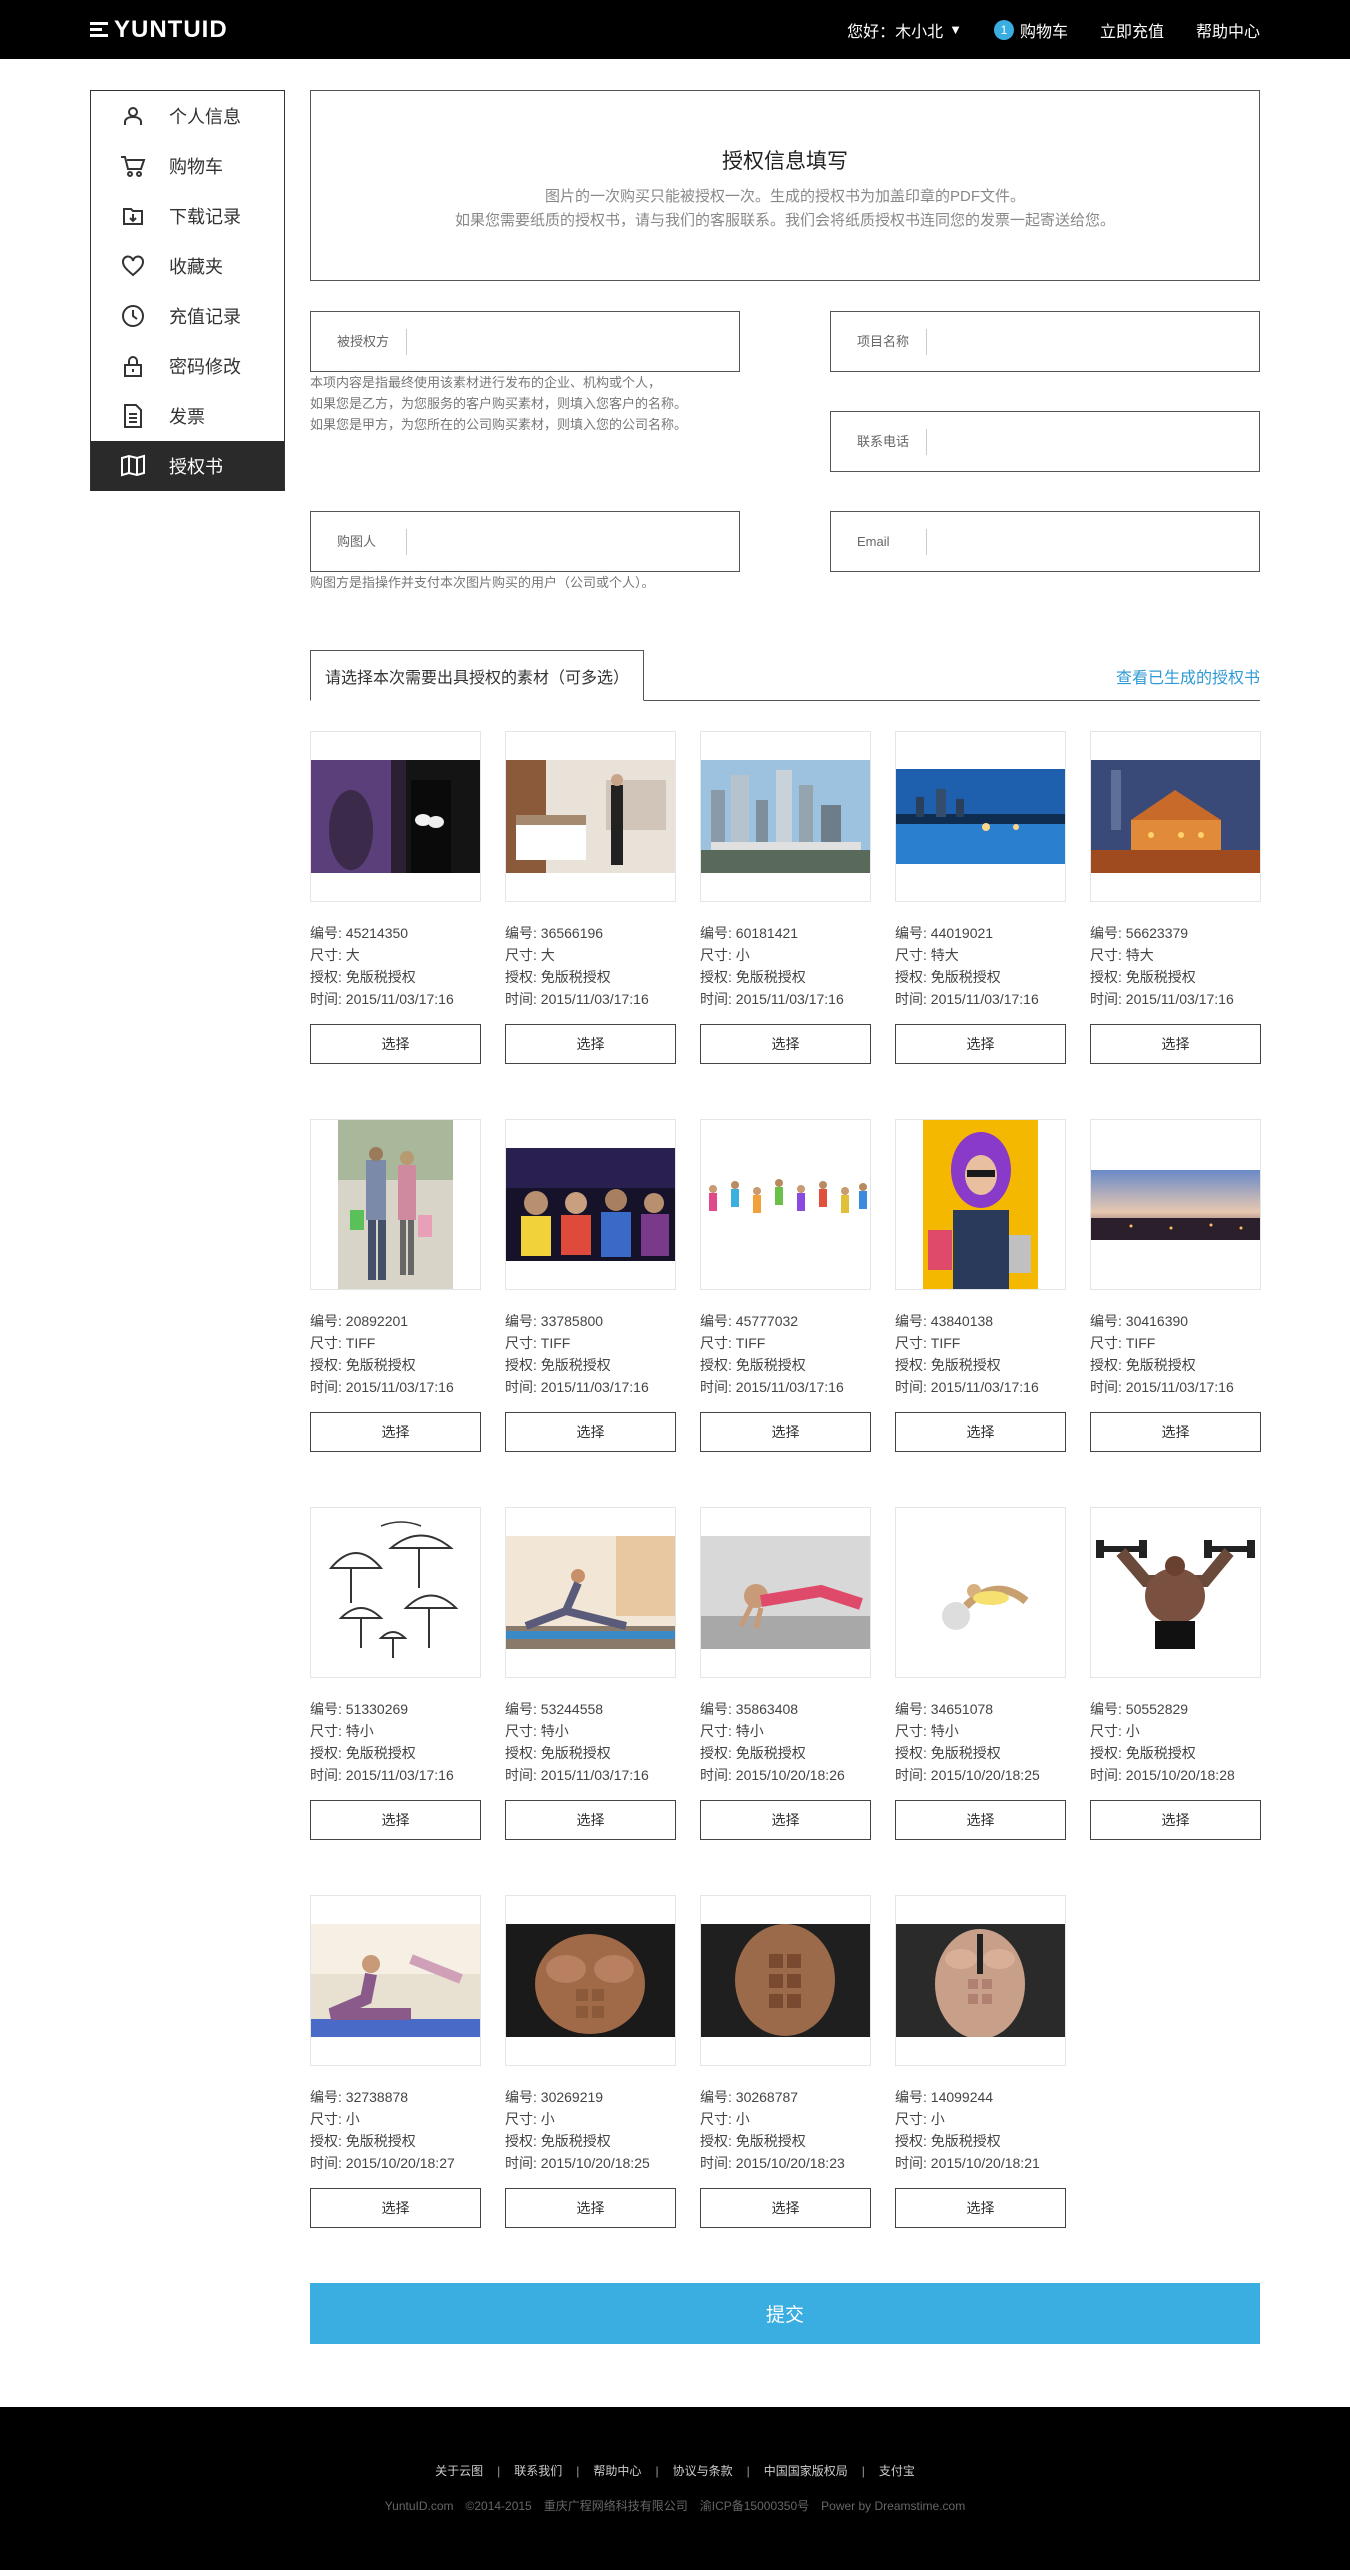  I want to click on user-greeting-dropdown: 您好：木小北 ▼, so click(904, 30).